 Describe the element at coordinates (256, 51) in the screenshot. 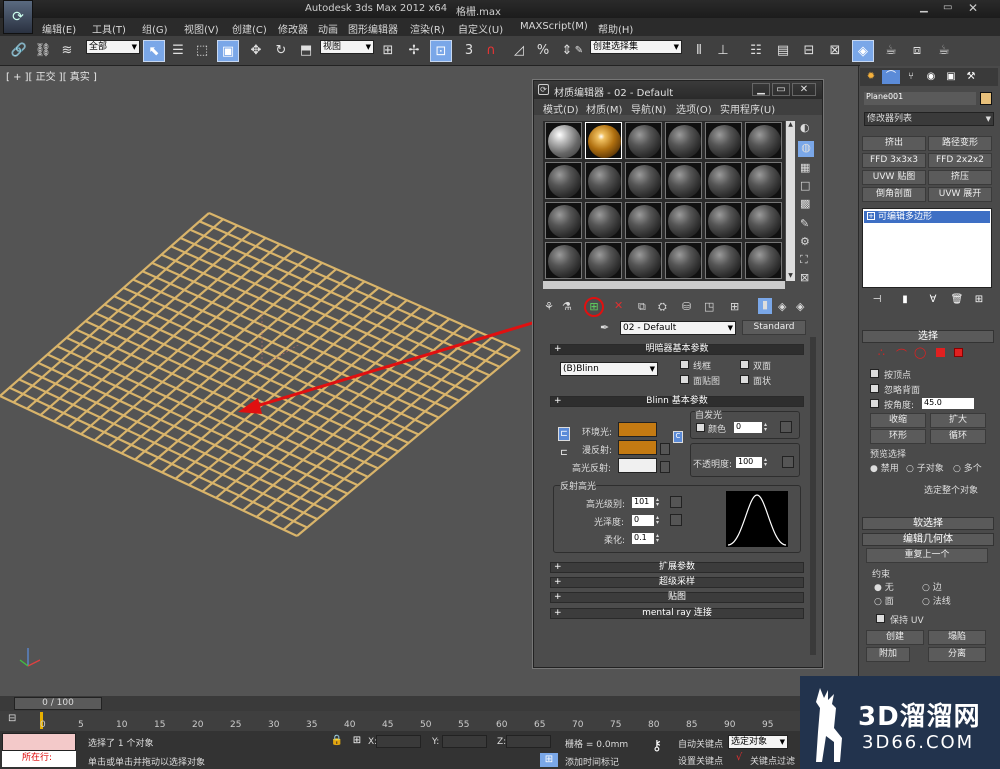

I see `move-icon: ✥` at that location.